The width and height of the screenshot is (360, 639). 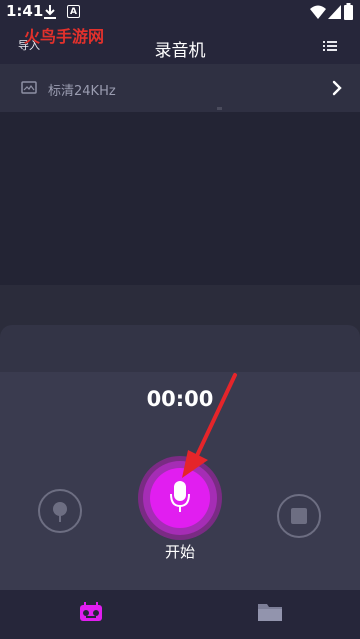 What do you see at coordinates (337, 88) in the screenshot?
I see `chevron-right-icon` at bounding box center [337, 88].